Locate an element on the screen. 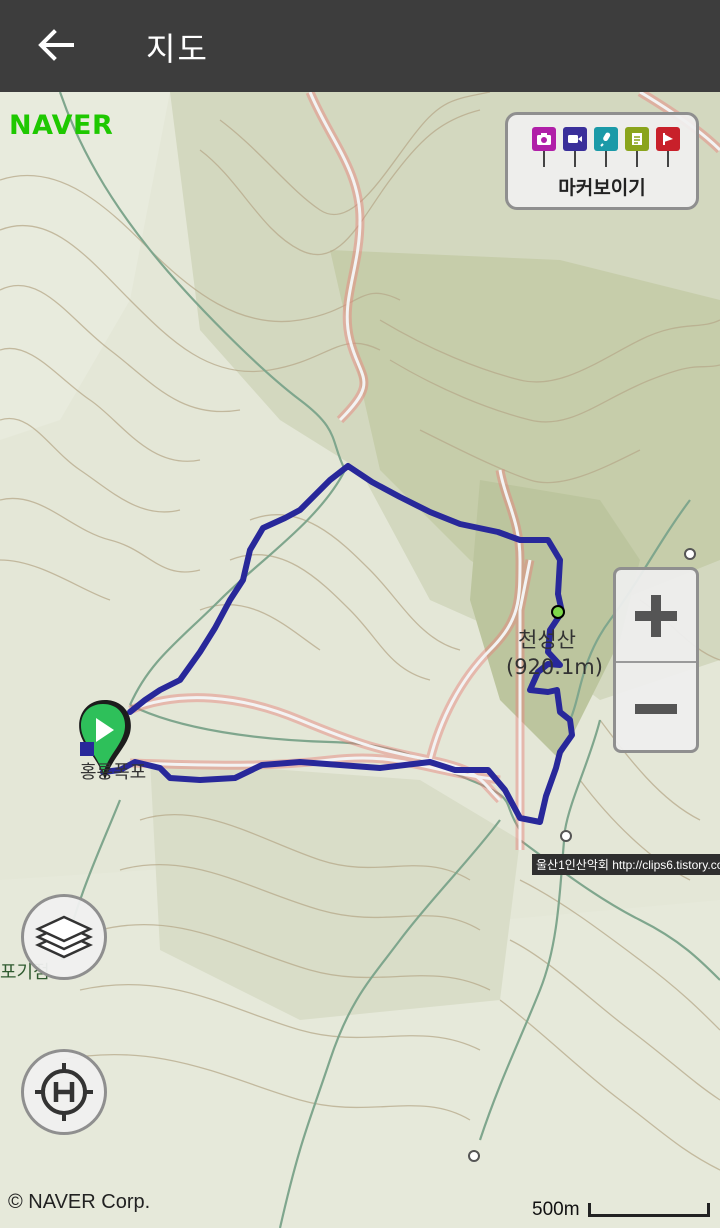 The height and width of the screenshot is (1228, 720). page-title: 지도 is located at coordinates (177, 49).